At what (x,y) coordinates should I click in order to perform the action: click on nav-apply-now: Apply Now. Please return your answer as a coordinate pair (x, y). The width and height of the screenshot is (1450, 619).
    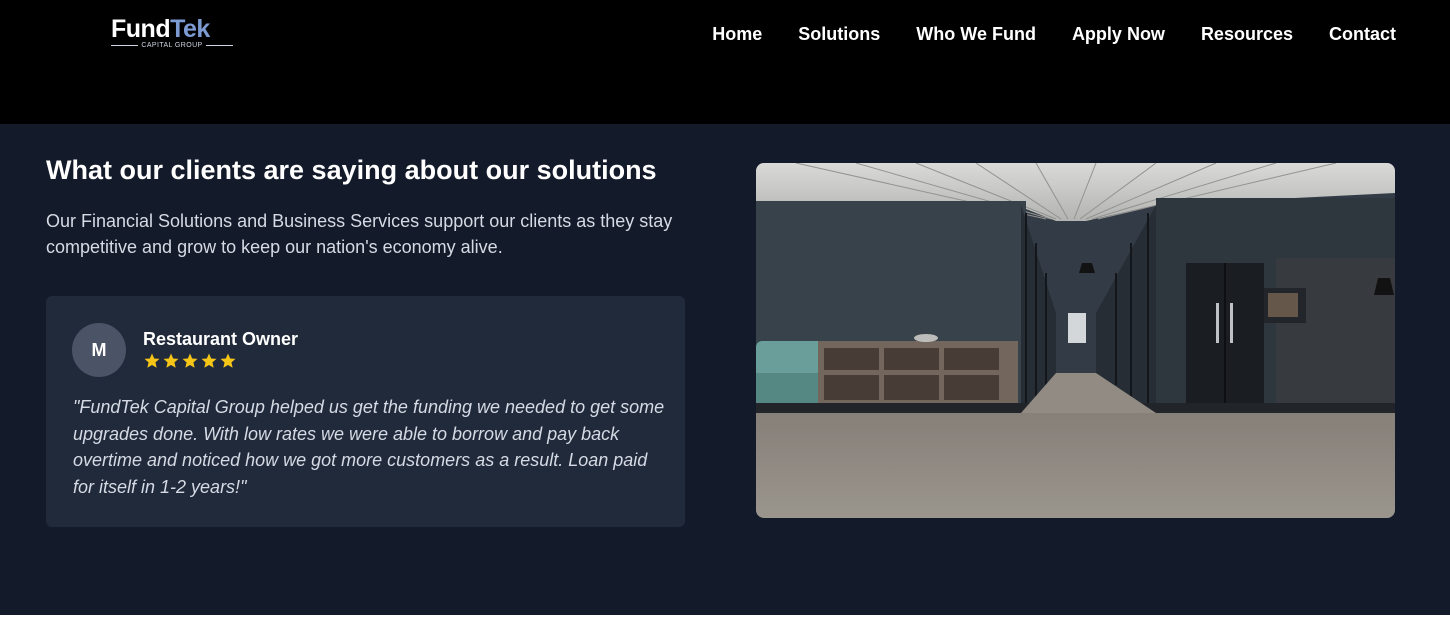
    Looking at the image, I should click on (1118, 34).